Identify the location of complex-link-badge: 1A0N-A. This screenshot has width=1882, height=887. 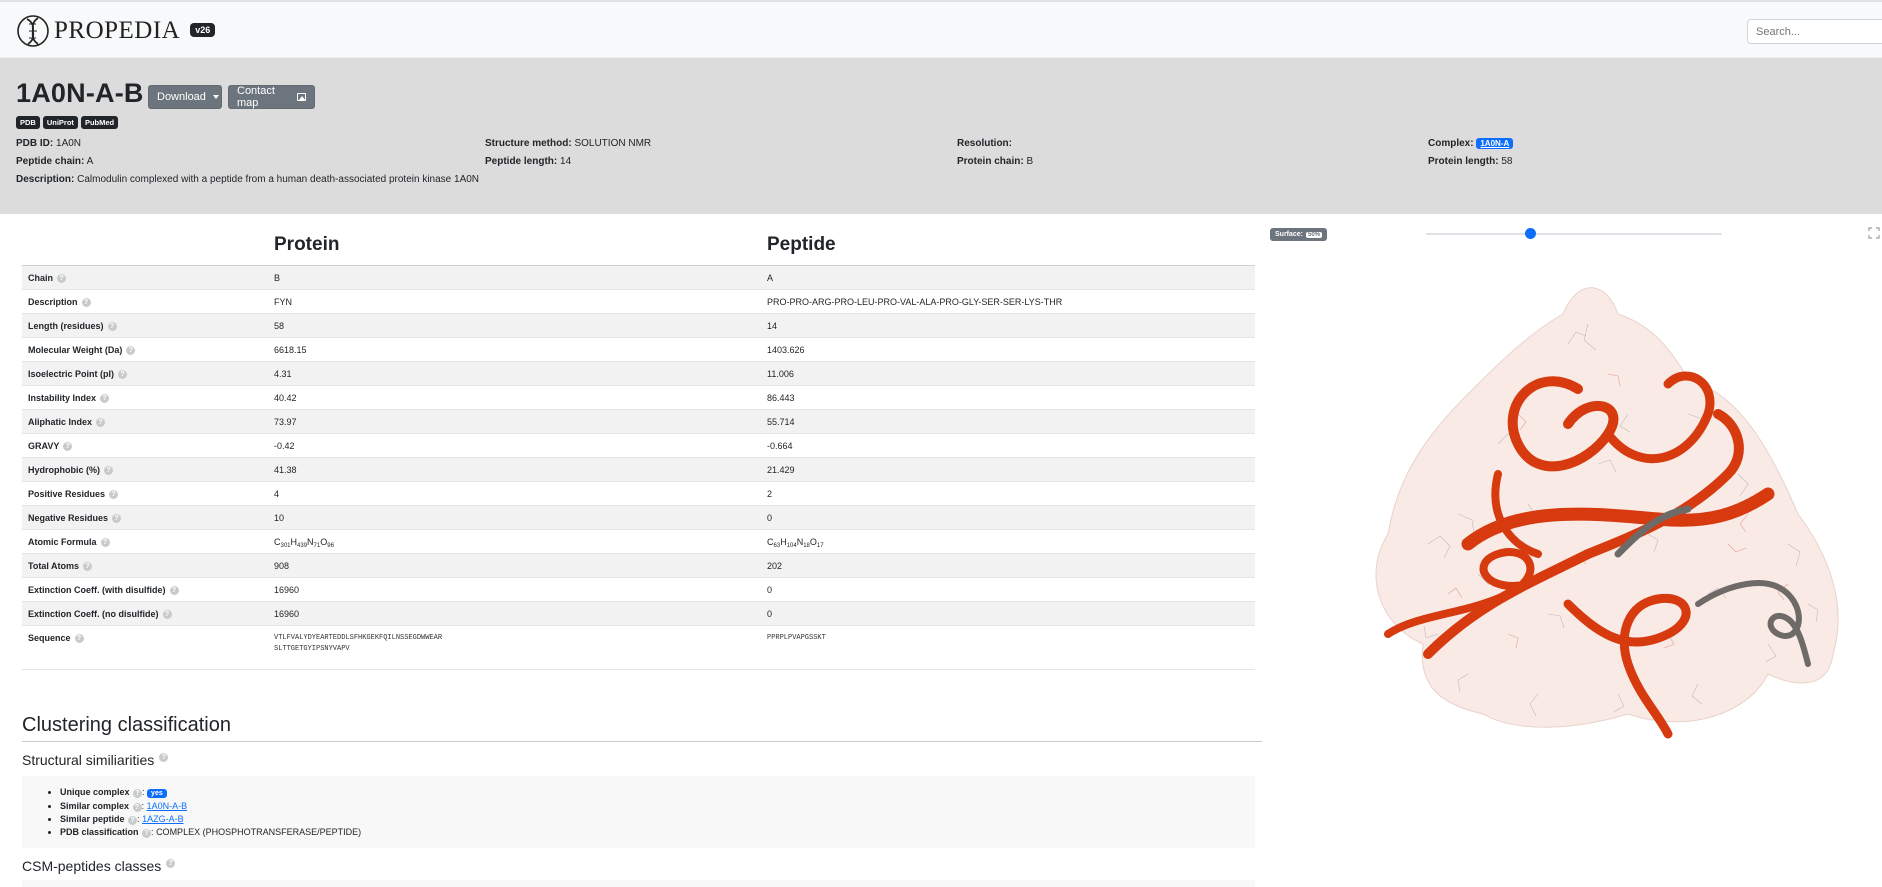
(1495, 143).